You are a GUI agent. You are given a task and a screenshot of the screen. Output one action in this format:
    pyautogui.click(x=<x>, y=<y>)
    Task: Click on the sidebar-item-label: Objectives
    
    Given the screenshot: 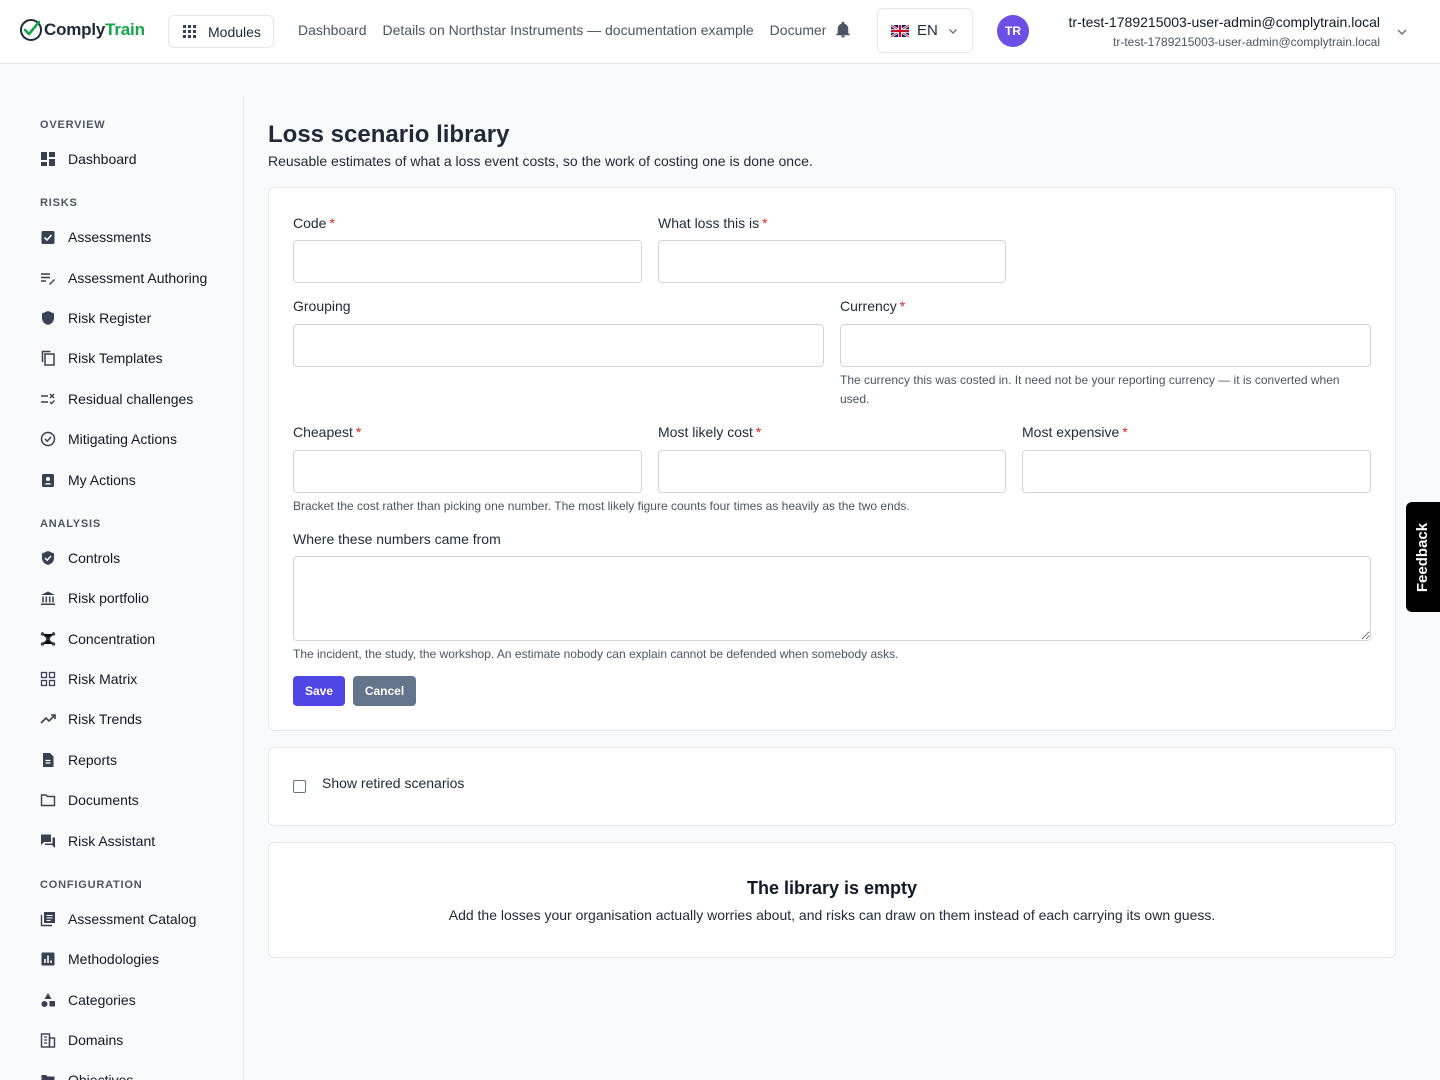 What is the action you would take?
    pyautogui.click(x=101, y=1076)
    